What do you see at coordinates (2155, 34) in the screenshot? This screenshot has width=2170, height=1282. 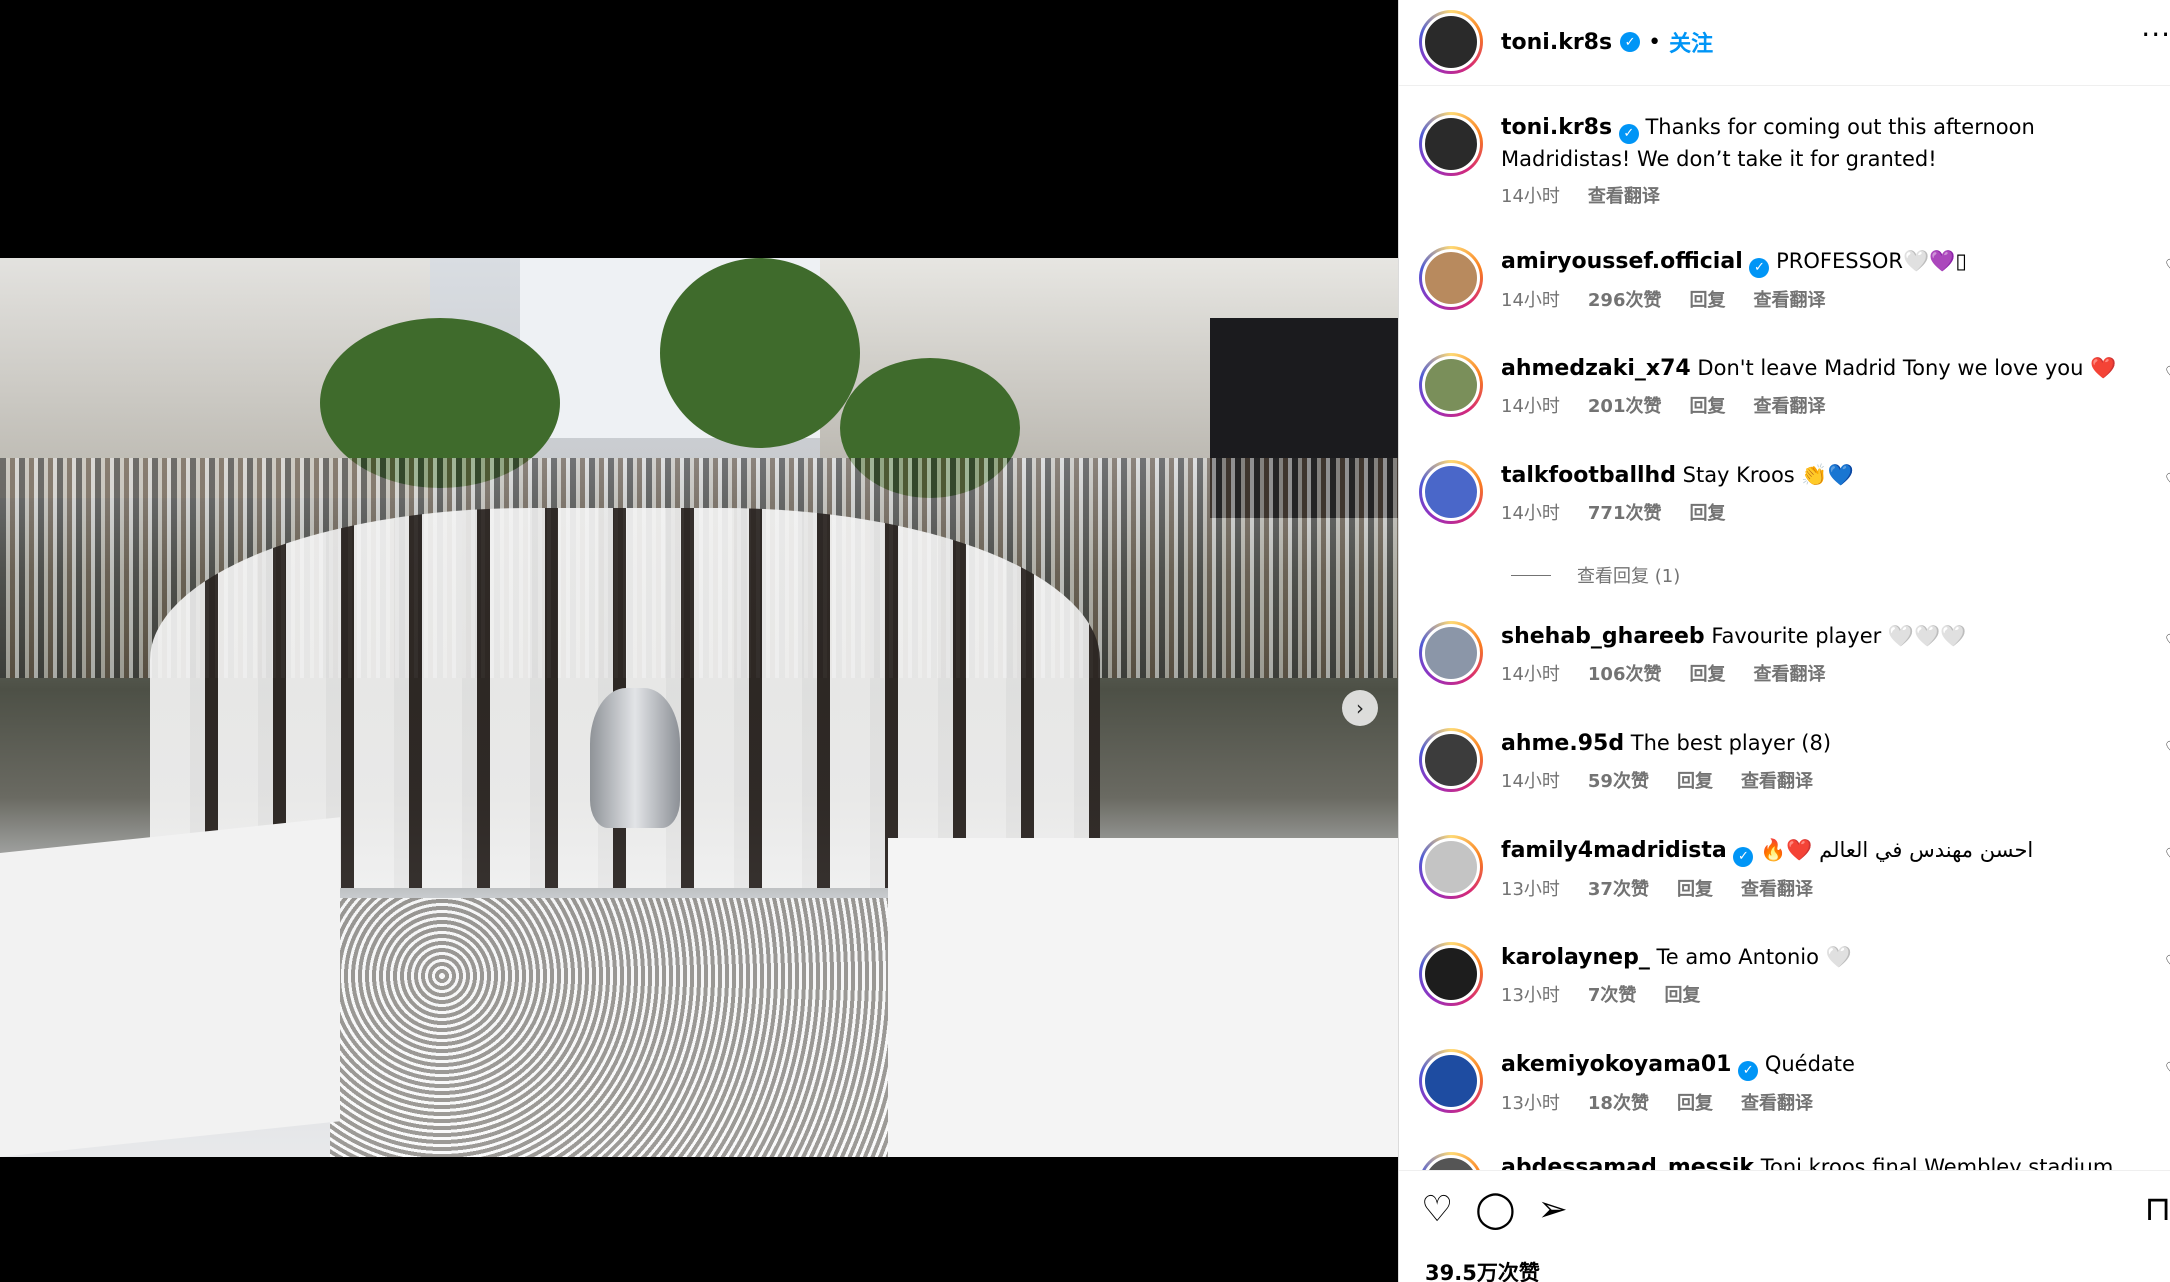 I see `more-horizontal-icon: ···` at bounding box center [2155, 34].